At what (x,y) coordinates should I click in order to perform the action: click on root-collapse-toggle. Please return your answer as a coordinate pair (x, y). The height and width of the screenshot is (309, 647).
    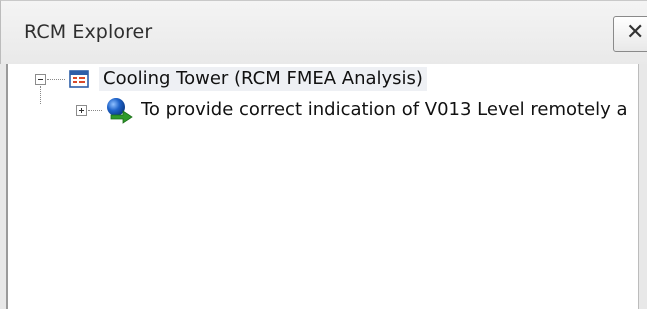
    Looking at the image, I should click on (40, 79).